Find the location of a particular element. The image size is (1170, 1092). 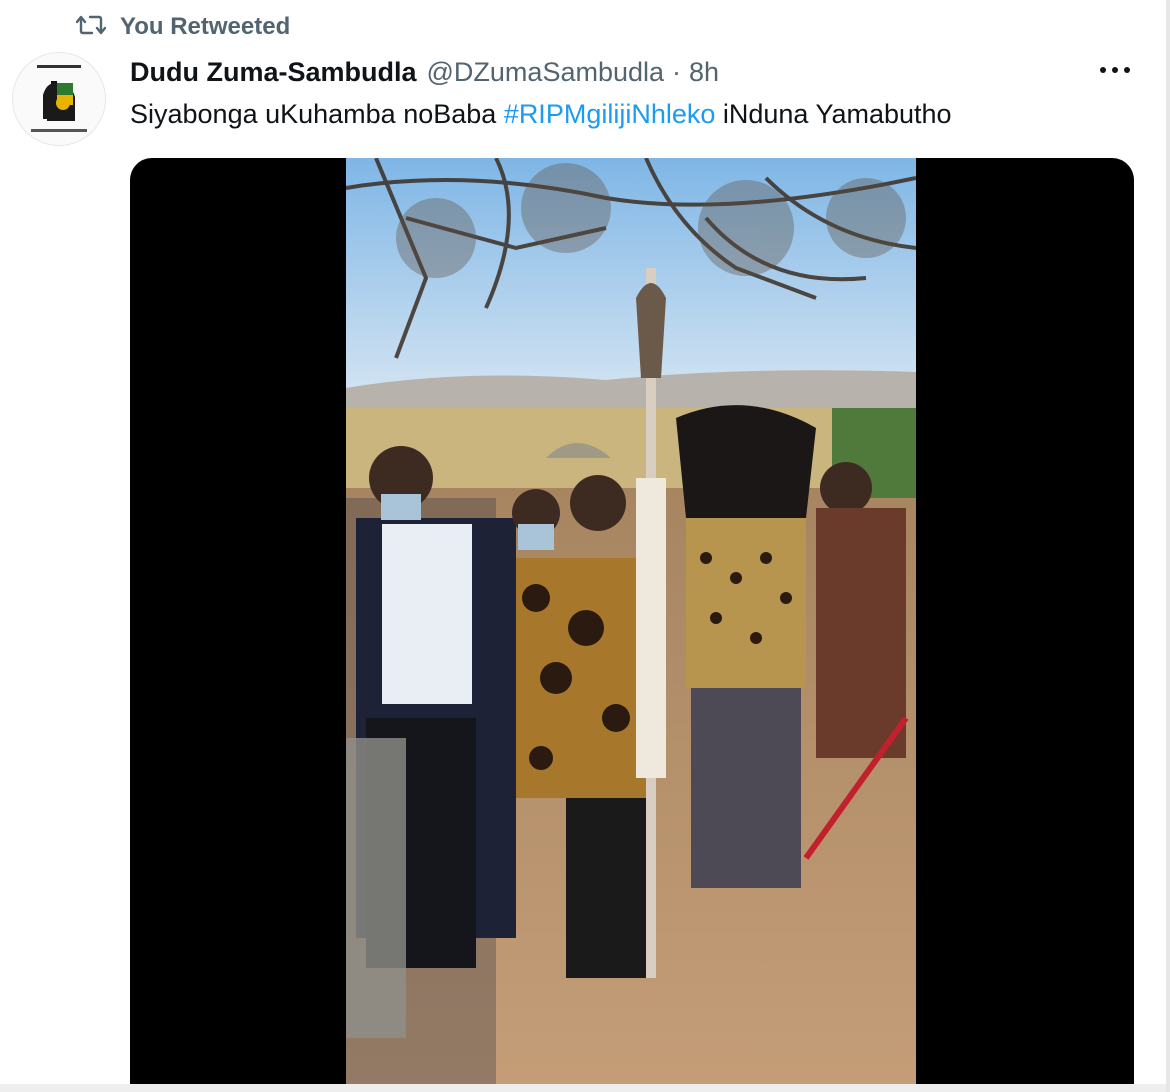

more-button is located at coordinates (1115, 70).